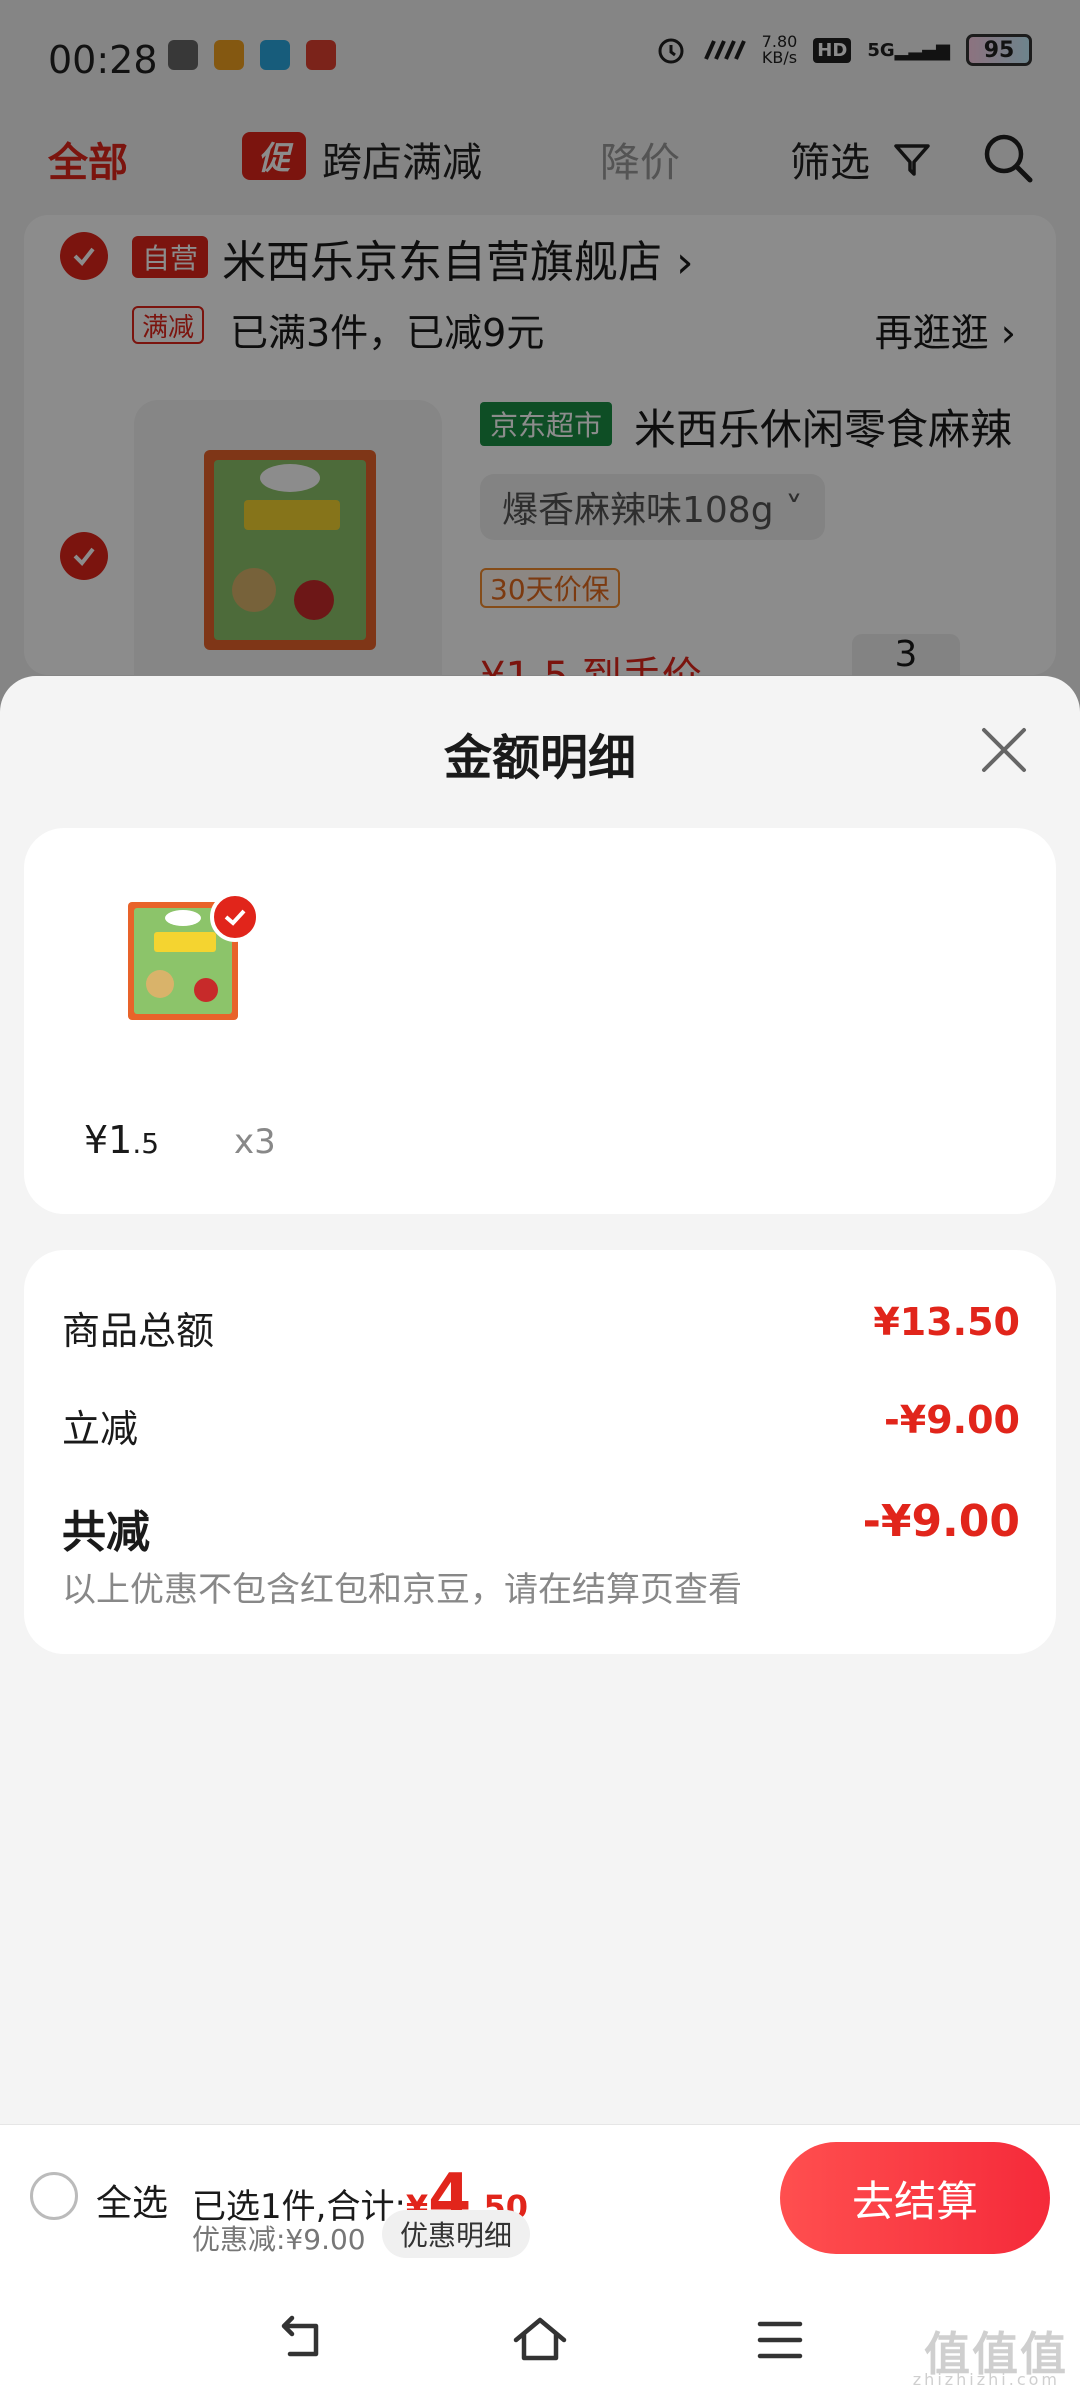 This screenshot has height=2400, width=1080. I want to click on select-all-label: 全选, so click(132, 2200).